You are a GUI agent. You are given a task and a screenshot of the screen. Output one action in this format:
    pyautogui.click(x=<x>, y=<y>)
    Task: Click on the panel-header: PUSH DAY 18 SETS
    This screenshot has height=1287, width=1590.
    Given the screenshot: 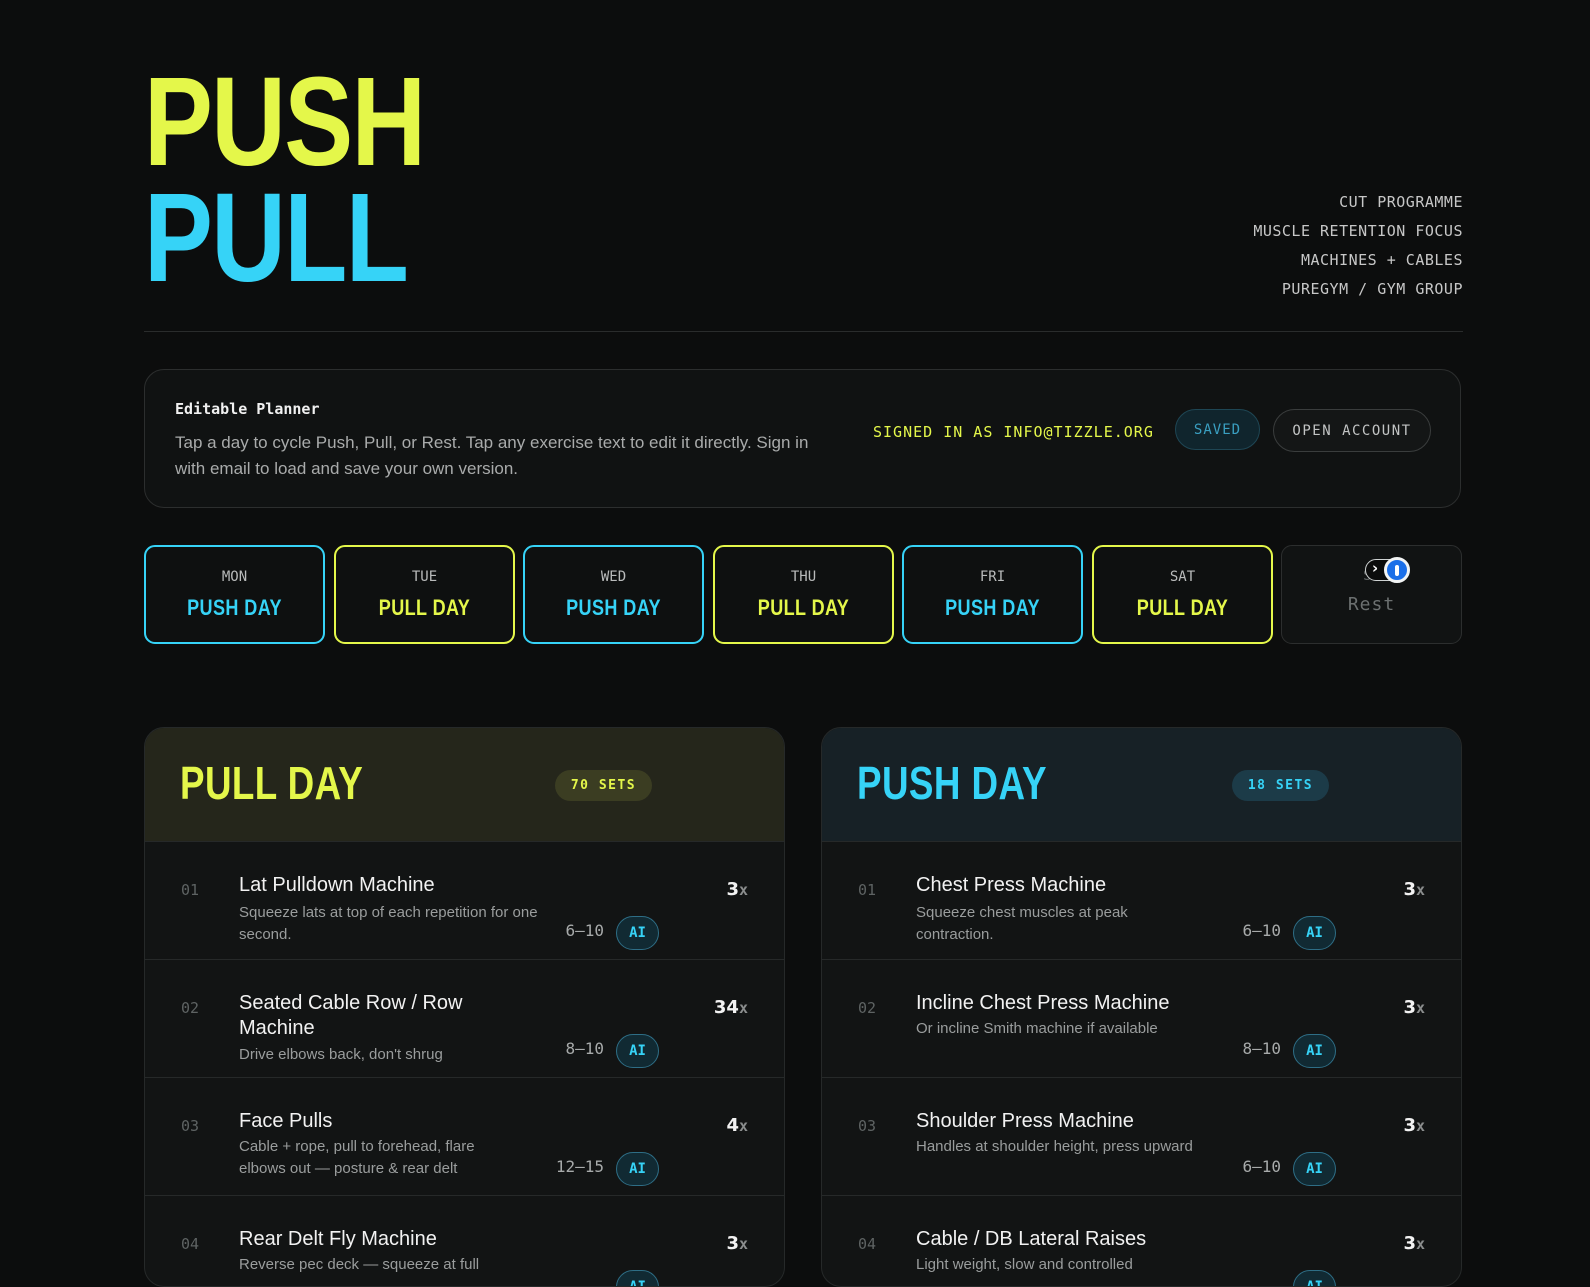 What is the action you would take?
    pyautogui.click(x=1141, y=785)
    